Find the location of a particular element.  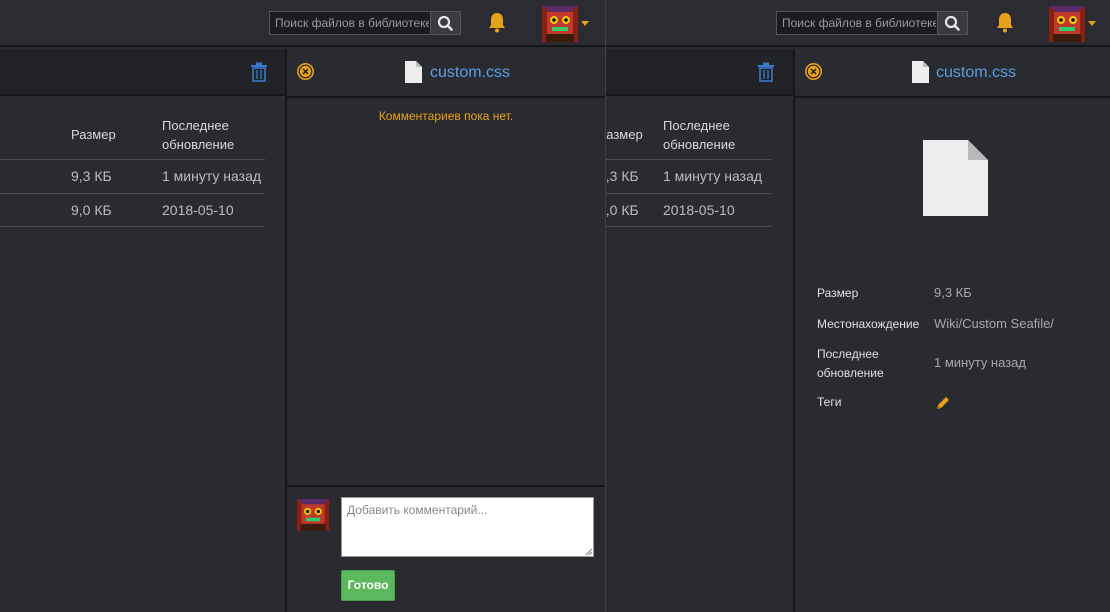

tags-label: Теги is located at coordinates (829, 402).